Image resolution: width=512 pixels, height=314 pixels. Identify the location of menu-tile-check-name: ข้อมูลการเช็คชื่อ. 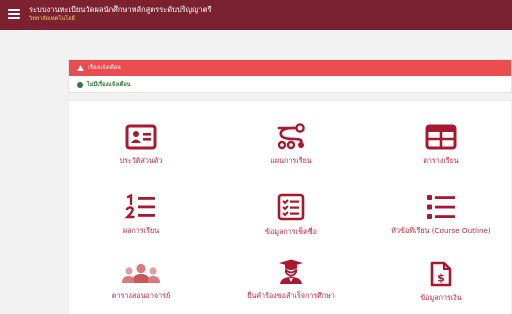
(291, 215).